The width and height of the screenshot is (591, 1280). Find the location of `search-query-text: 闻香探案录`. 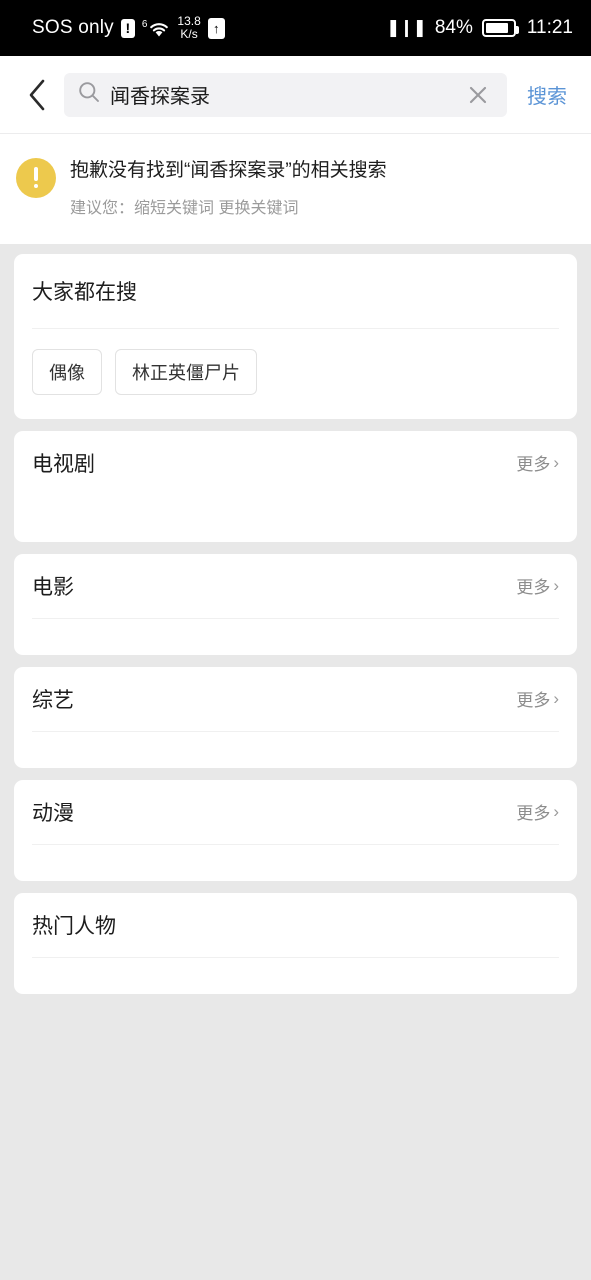

search-query-text: 闻香探案录 is located at coordinates (286, 94).